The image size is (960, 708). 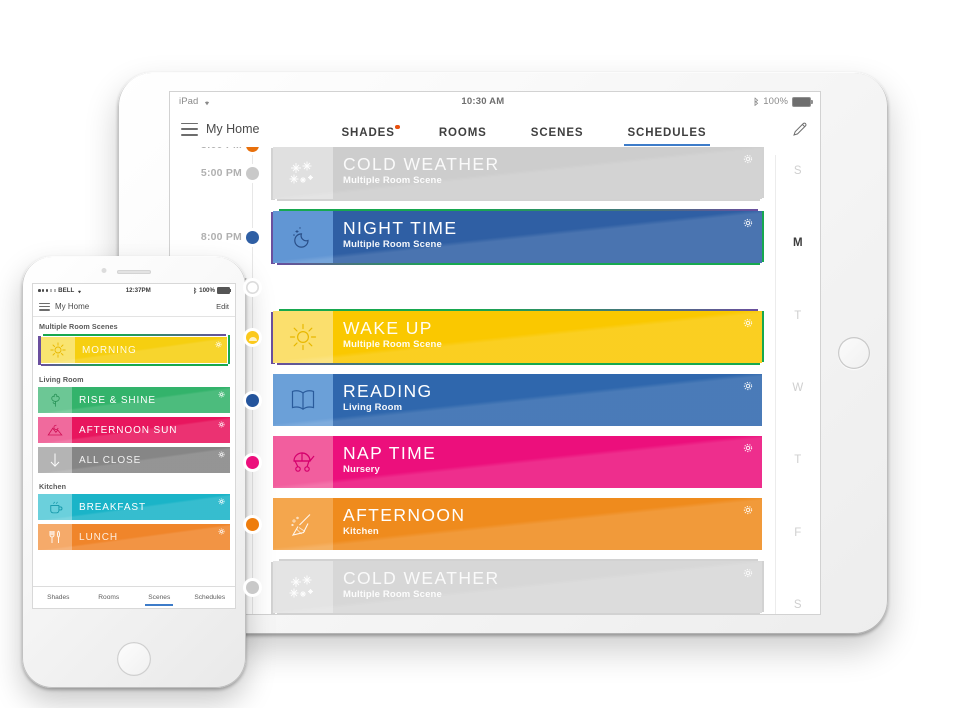 I want to click on tab-rooms: ROOMS, so click(x=463, y=136).